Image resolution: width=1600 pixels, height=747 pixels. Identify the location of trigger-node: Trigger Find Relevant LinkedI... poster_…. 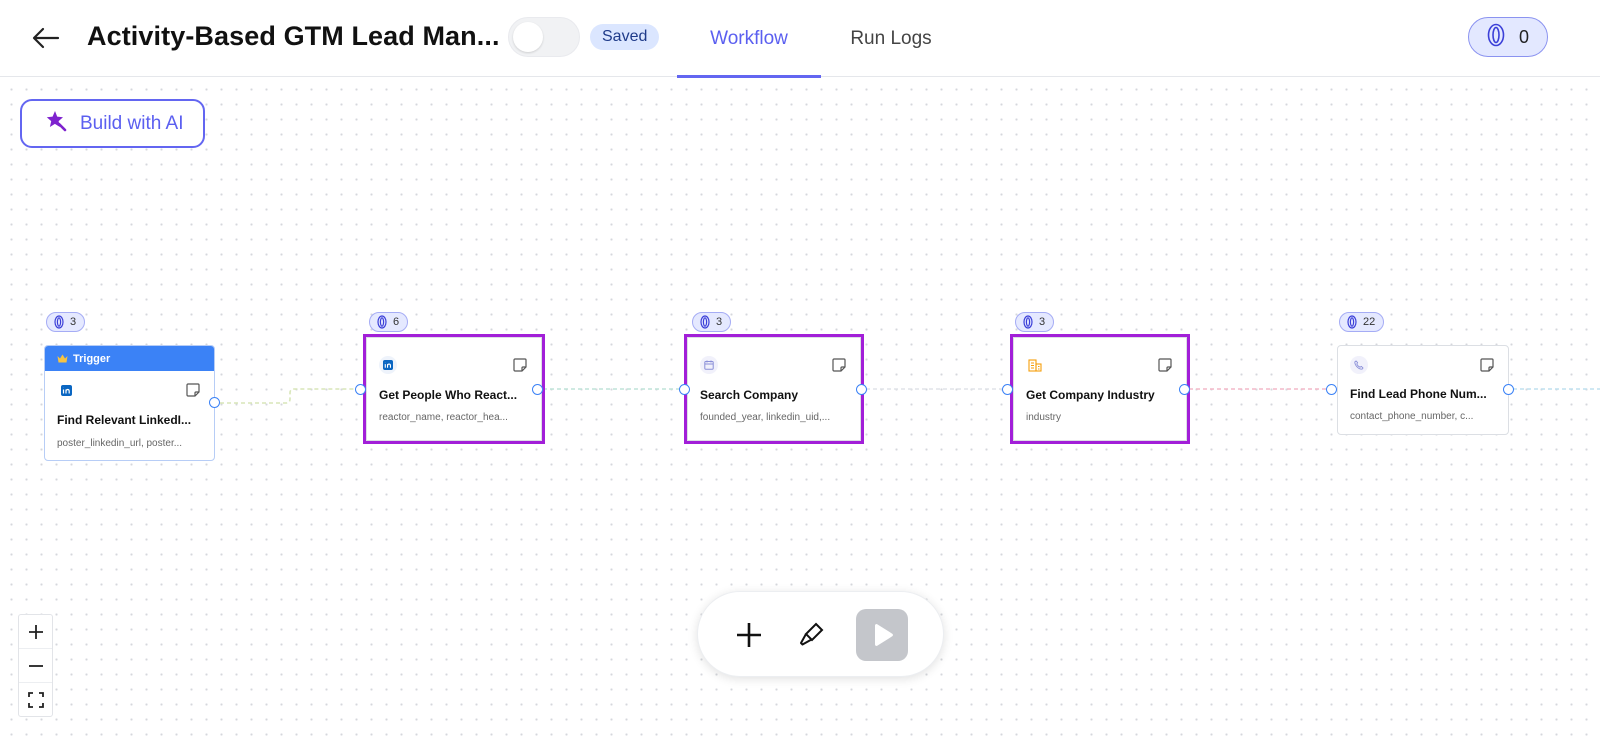
(129, 403).